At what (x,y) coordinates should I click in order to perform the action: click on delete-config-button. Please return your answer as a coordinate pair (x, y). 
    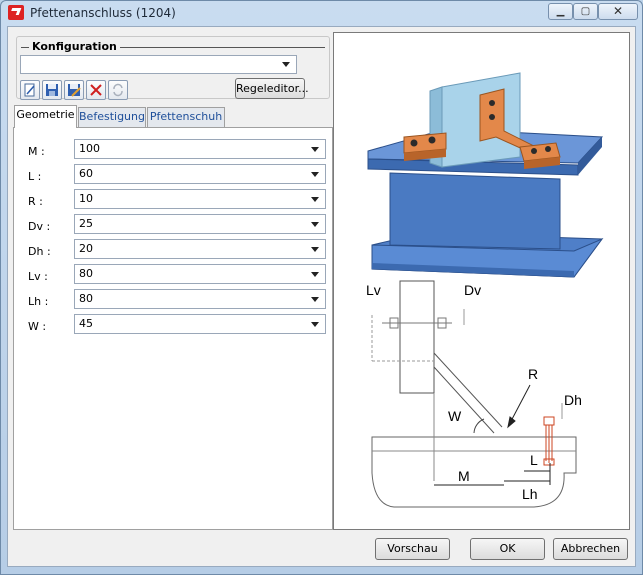
    Looking at the image, I should click on (96, 90).